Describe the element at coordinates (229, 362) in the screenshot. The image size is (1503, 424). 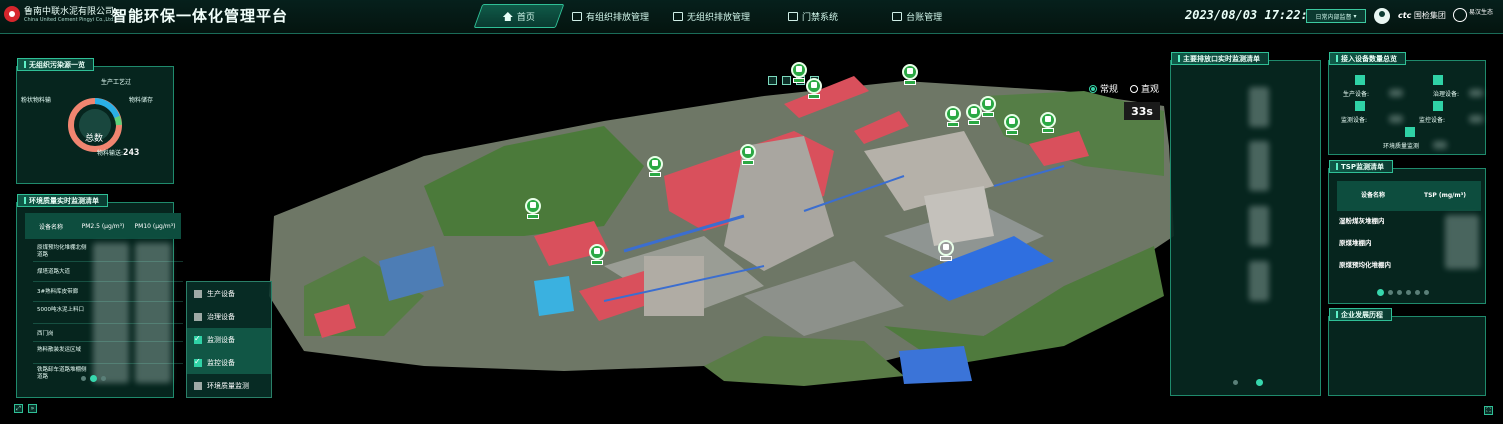
I see `layer-toggle-surveillance: 监控设备` at that location.